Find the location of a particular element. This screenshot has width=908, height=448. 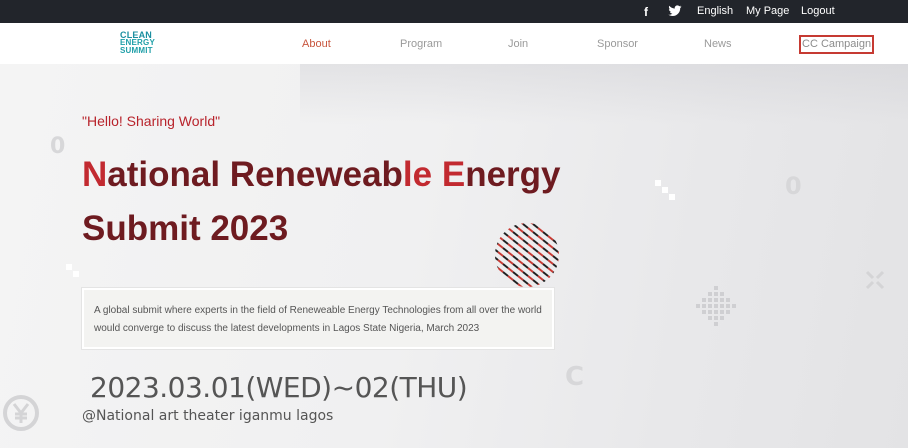

deco-diamond-dots is located at coordinates (716, 306).